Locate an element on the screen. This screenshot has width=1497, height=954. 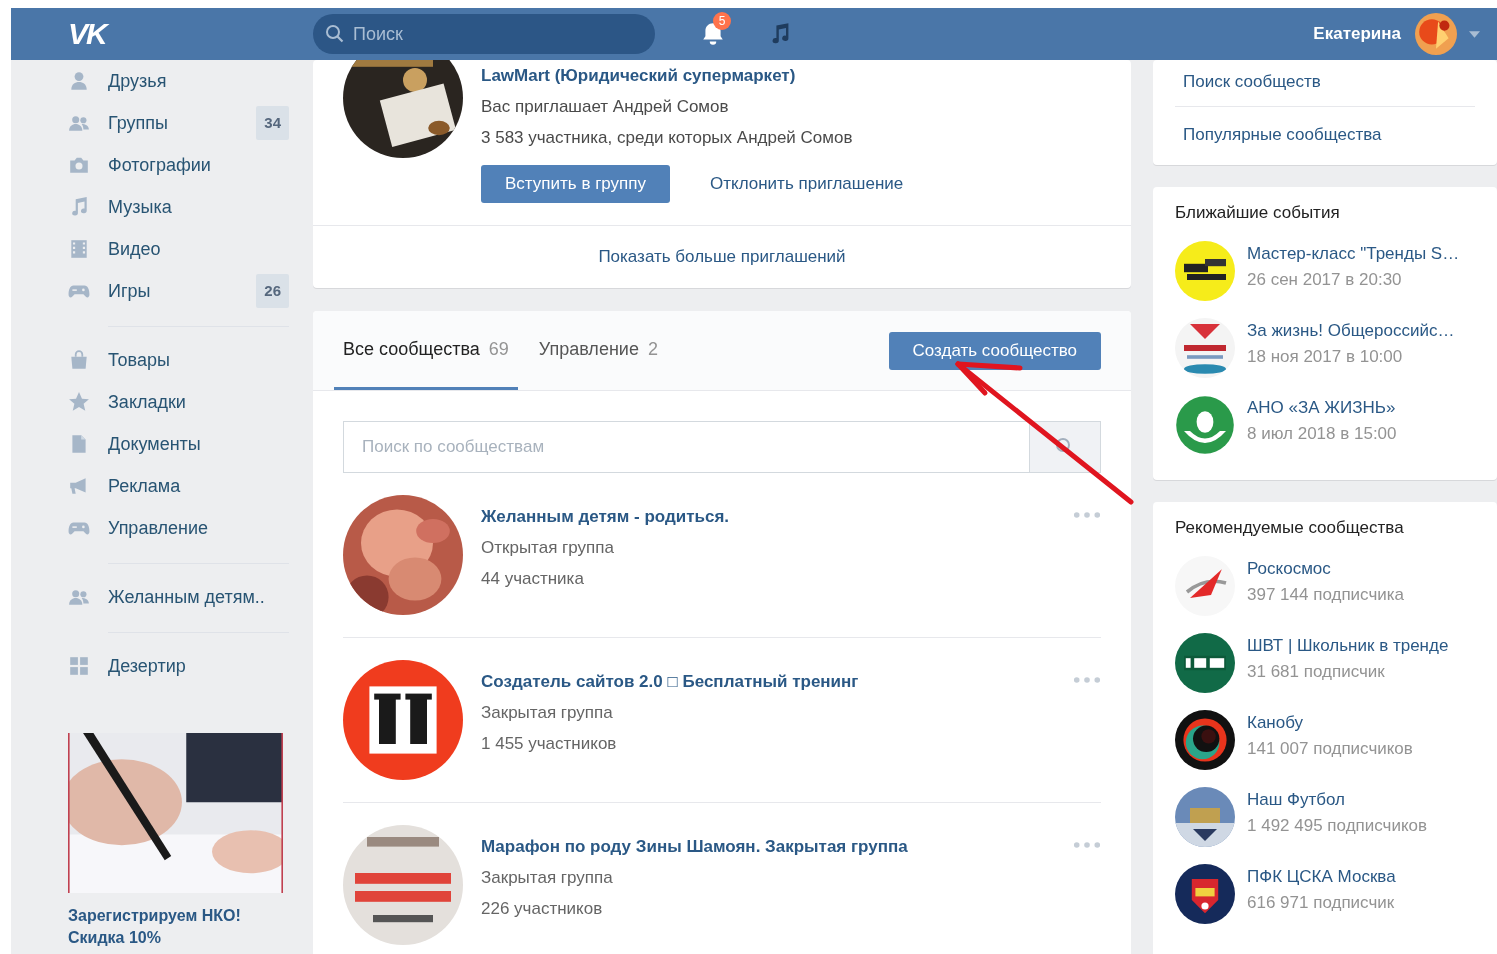
sidebar-item: Дезертир is located at coordinates (178, 666).